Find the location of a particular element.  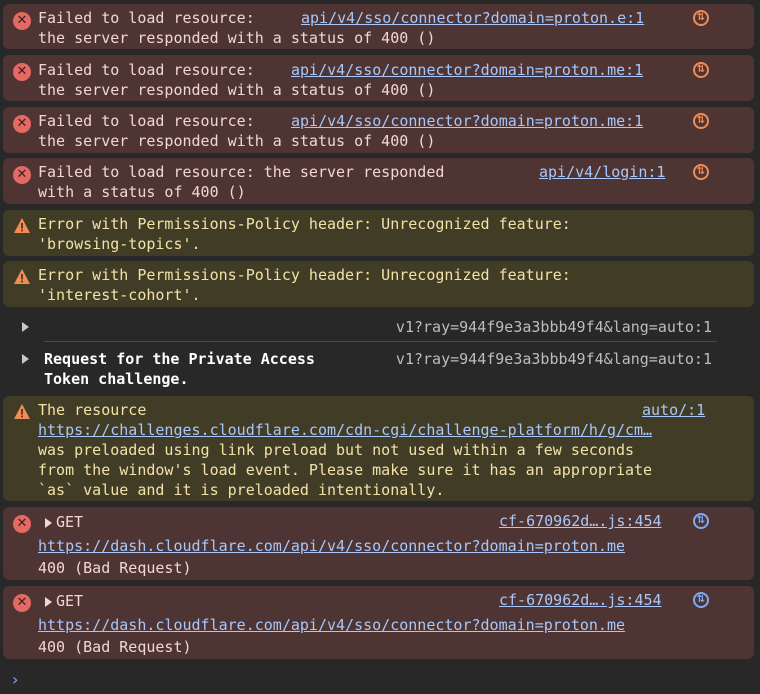

error-text: with a status of 400 () is located at coordinates (142, 192).